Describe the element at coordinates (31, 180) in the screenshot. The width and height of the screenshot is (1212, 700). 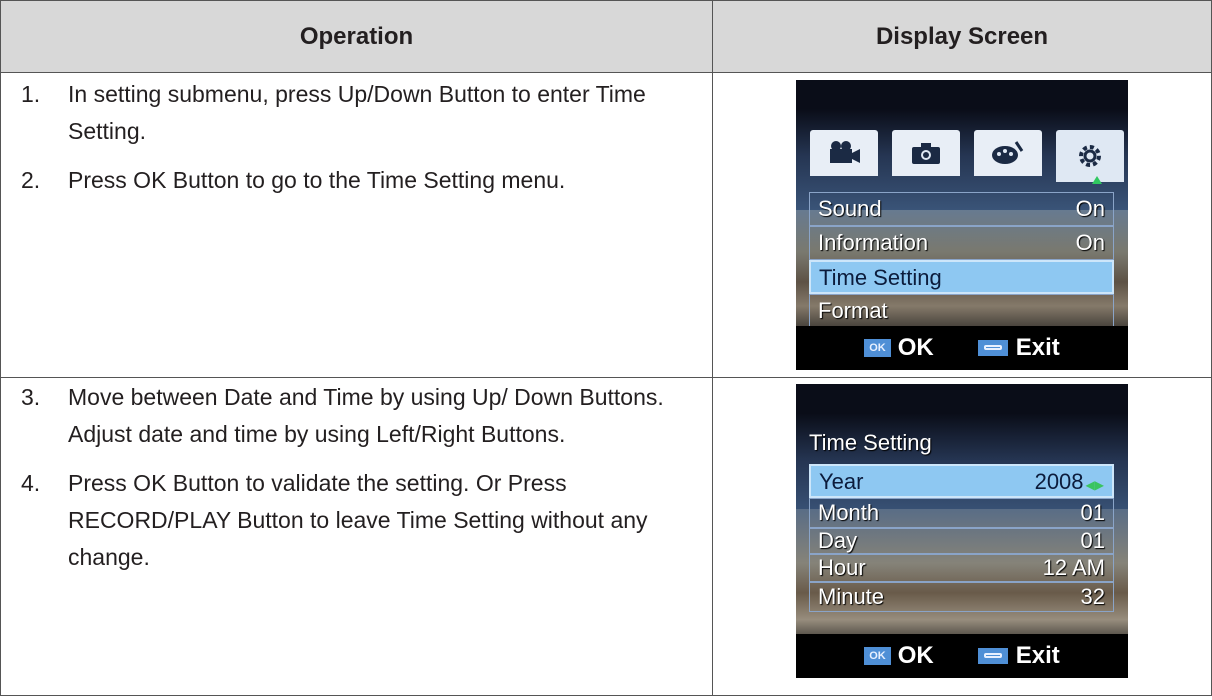
I see `step-number: 2.` at that location.